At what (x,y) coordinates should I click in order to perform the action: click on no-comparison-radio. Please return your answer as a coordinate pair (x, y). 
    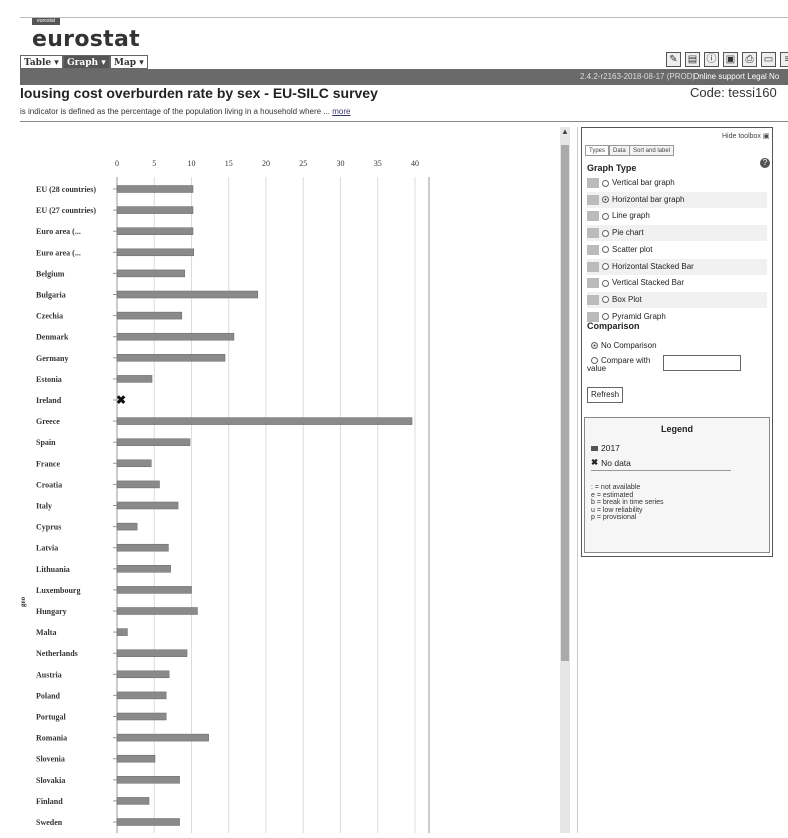
    Looking at the image, I should click on (594, 345).